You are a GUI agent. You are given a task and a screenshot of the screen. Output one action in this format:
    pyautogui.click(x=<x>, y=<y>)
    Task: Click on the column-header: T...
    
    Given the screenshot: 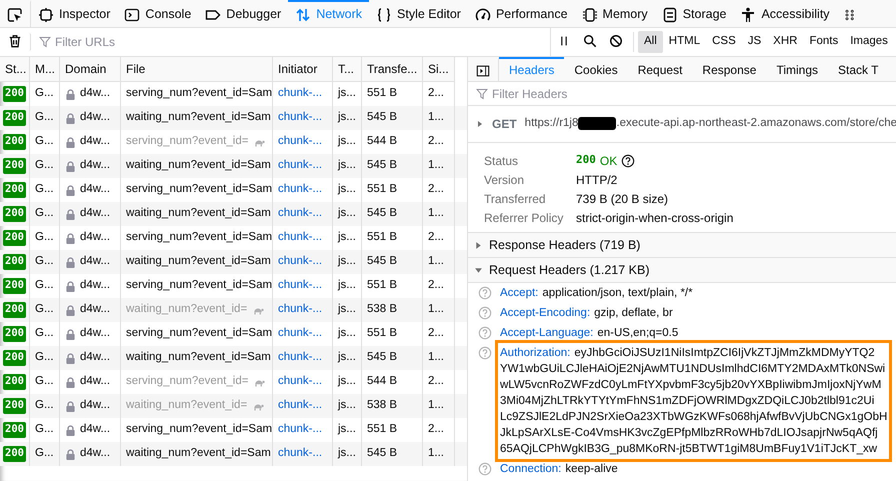 What is the action you would take?
    pyautogui.click(x=347, y=69)
    